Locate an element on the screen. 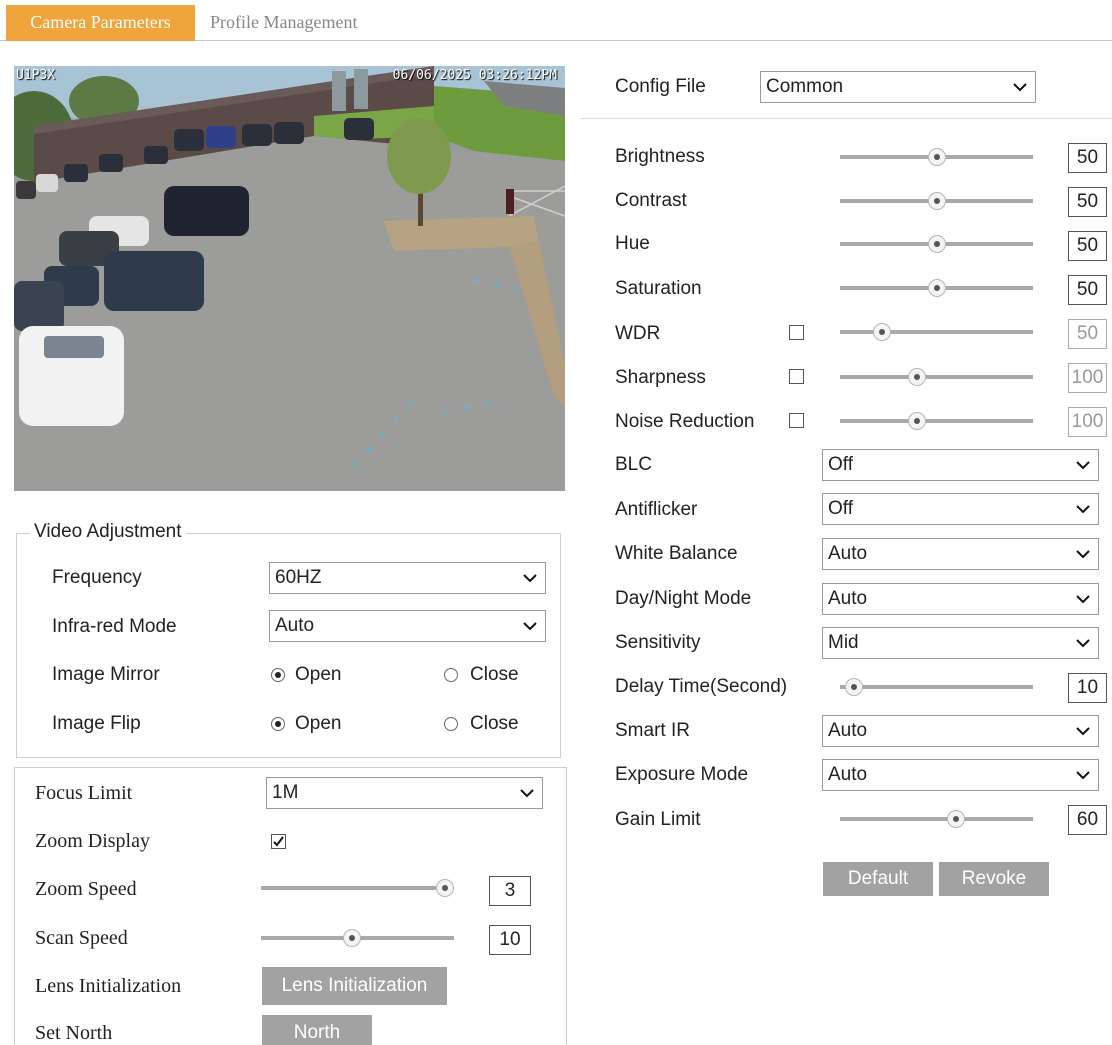  scan-speed-slider is located at coordinates (357, 938).